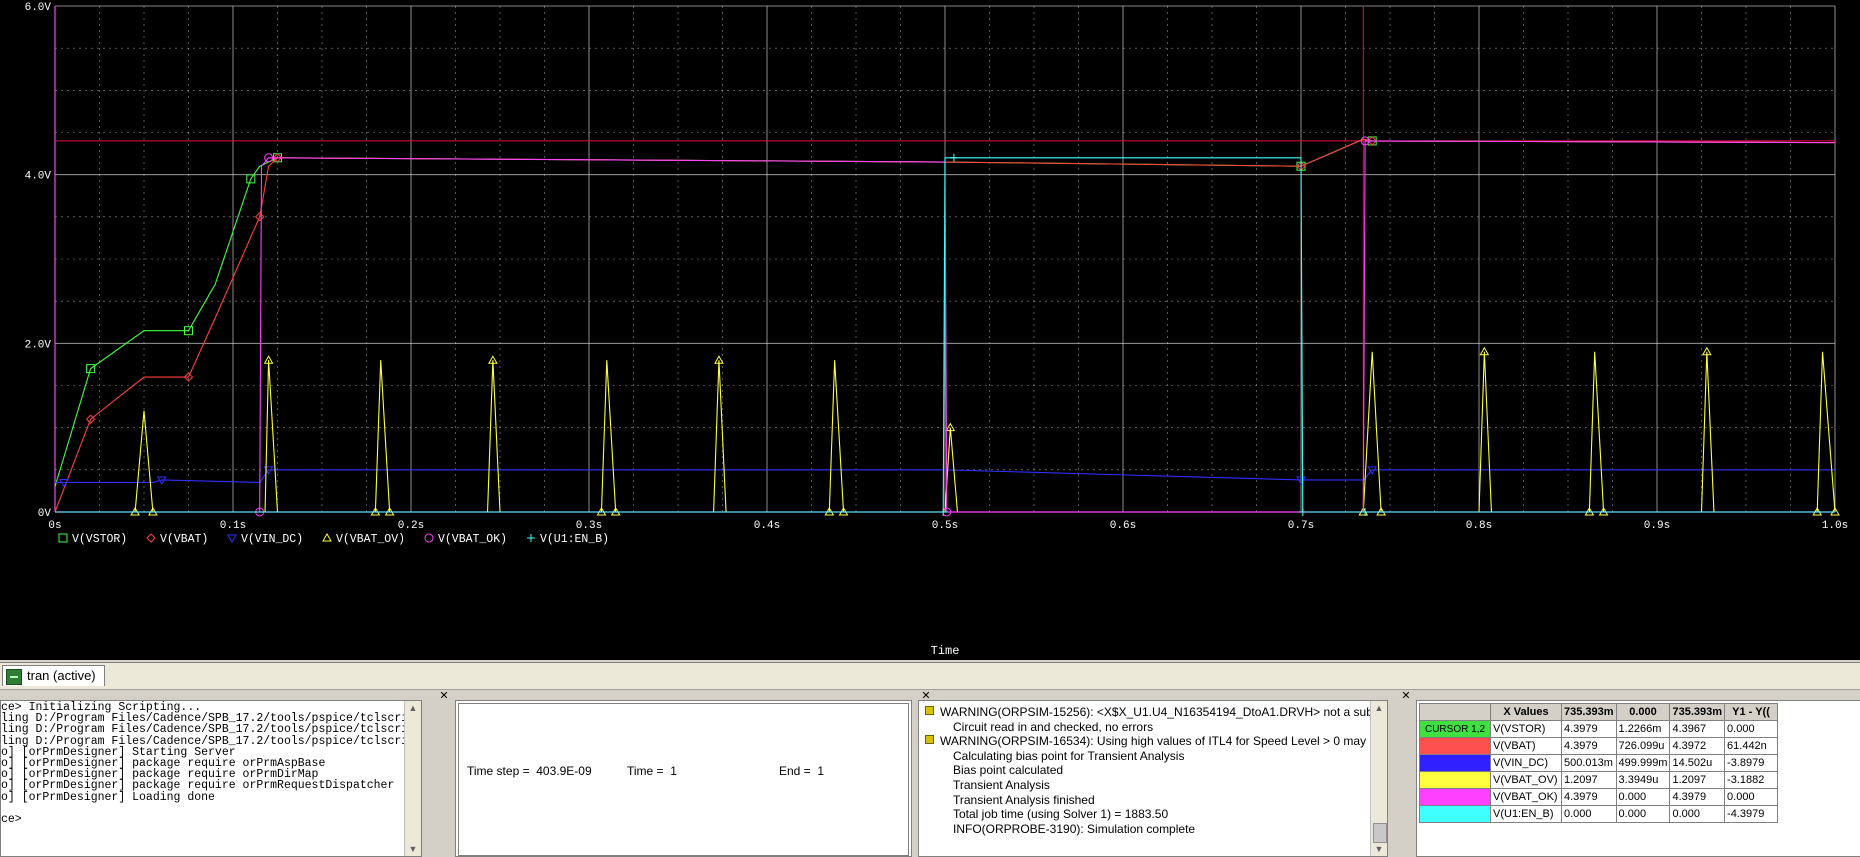  What do you see at coordinates (1751, 712) in the screenshot?
I see `header-cell: Y1 - Y((` at bounding box center [1751, 712].